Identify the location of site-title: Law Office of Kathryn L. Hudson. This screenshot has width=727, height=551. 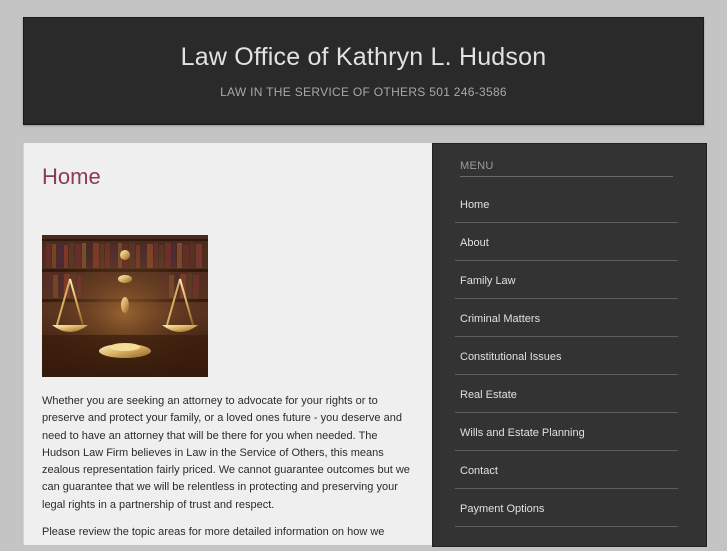
(363, 57).